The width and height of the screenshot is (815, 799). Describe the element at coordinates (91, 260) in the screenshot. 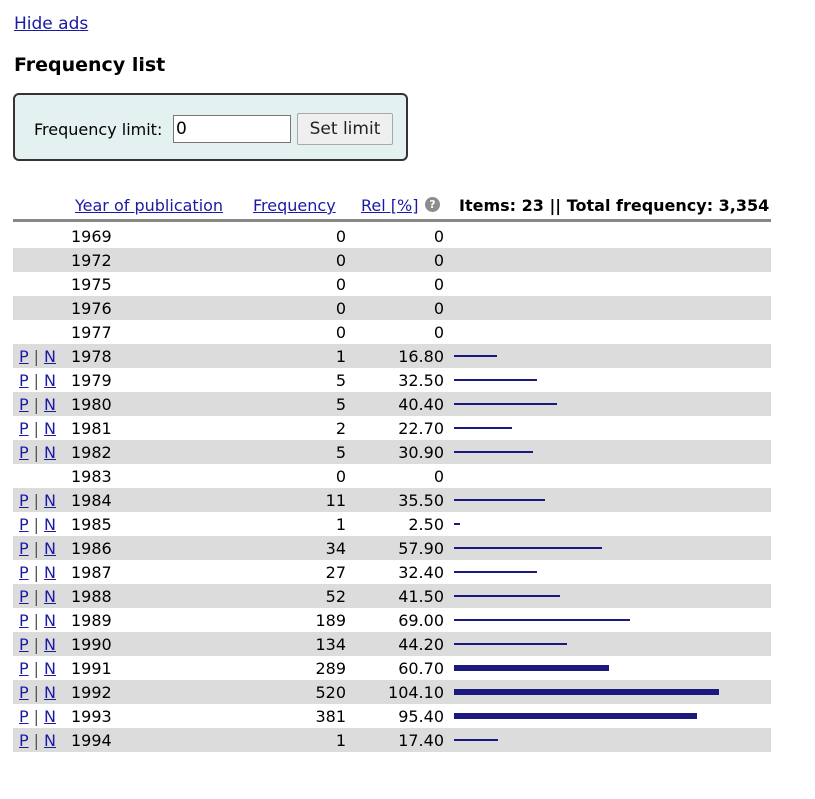

I see `year-cell: 1972` at that location.